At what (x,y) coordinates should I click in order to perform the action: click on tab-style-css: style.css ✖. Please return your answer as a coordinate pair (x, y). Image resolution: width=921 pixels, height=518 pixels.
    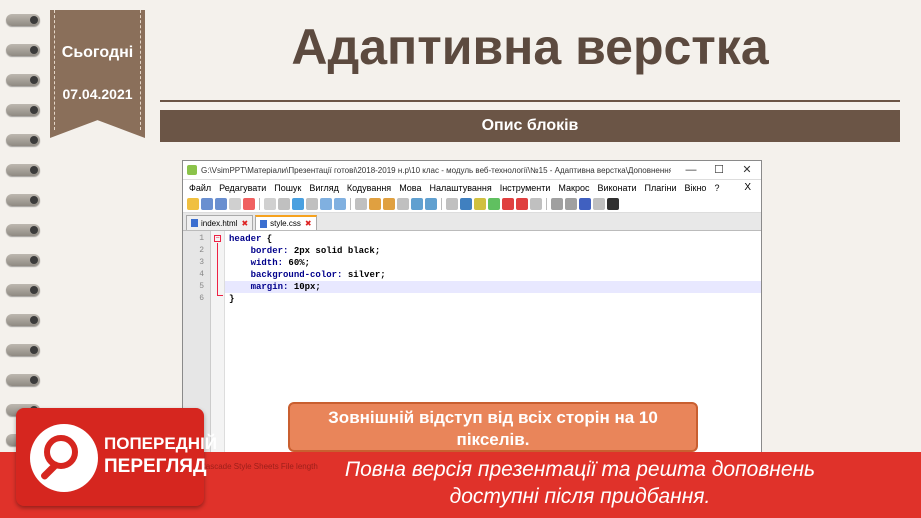
    Looking at the image, I should click on (286, 222).